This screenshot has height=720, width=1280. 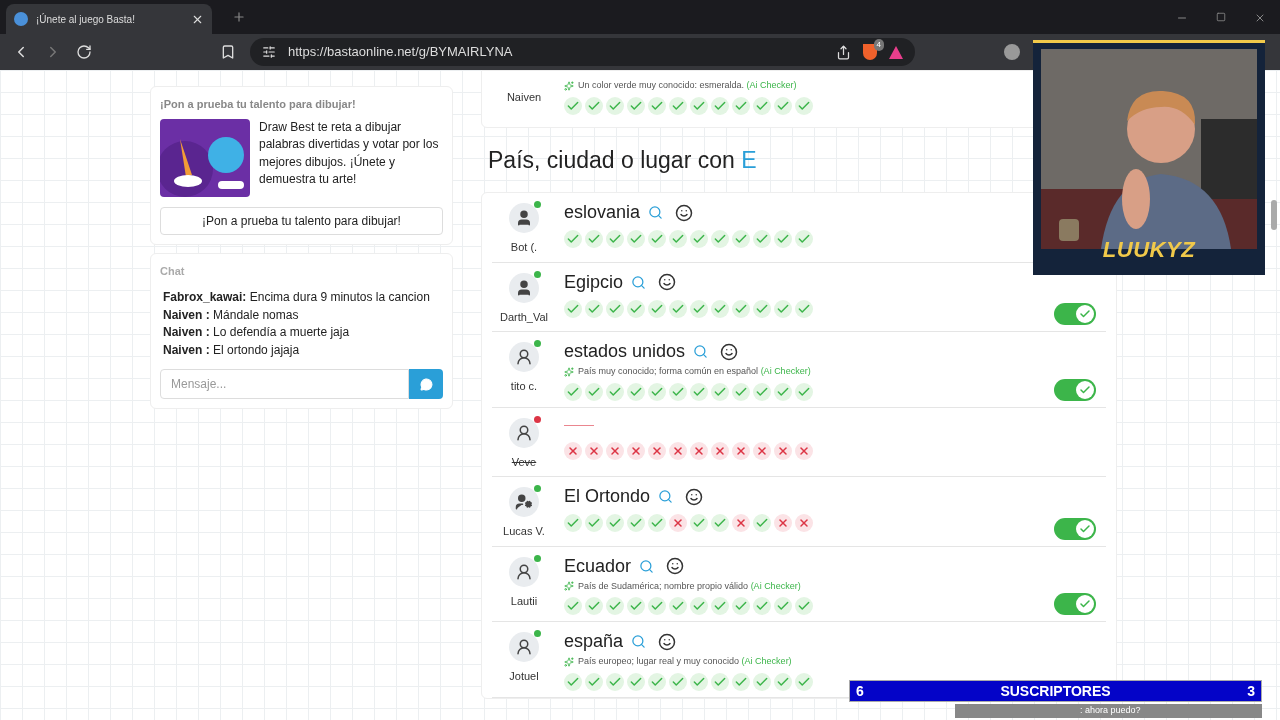 What do you see at coordinates (231, 350) in the screenshot?
I see `chat-message: Naiven : El ortondo jajaja` at bounding box center [231, 350].